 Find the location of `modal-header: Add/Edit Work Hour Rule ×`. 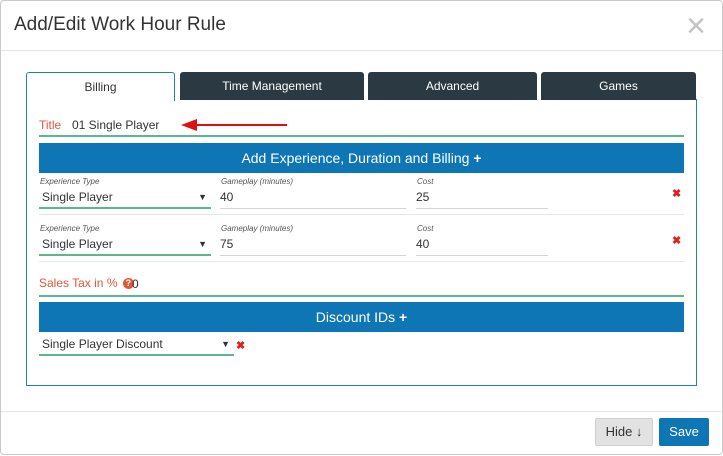

modal-header: Add/Edit Work Hour Rule × is located at coordinates (361, 26).